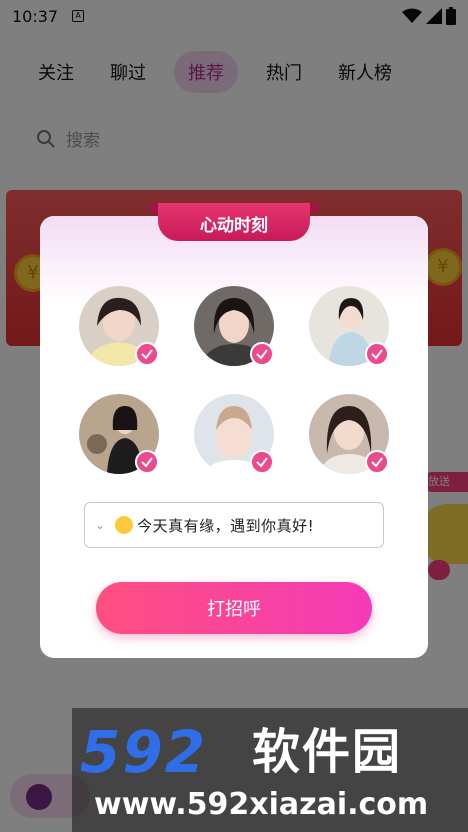  Describe the element at coordinates (327, 752) in the screenshot. I see `watermark-site-name: 软件园` at that location.